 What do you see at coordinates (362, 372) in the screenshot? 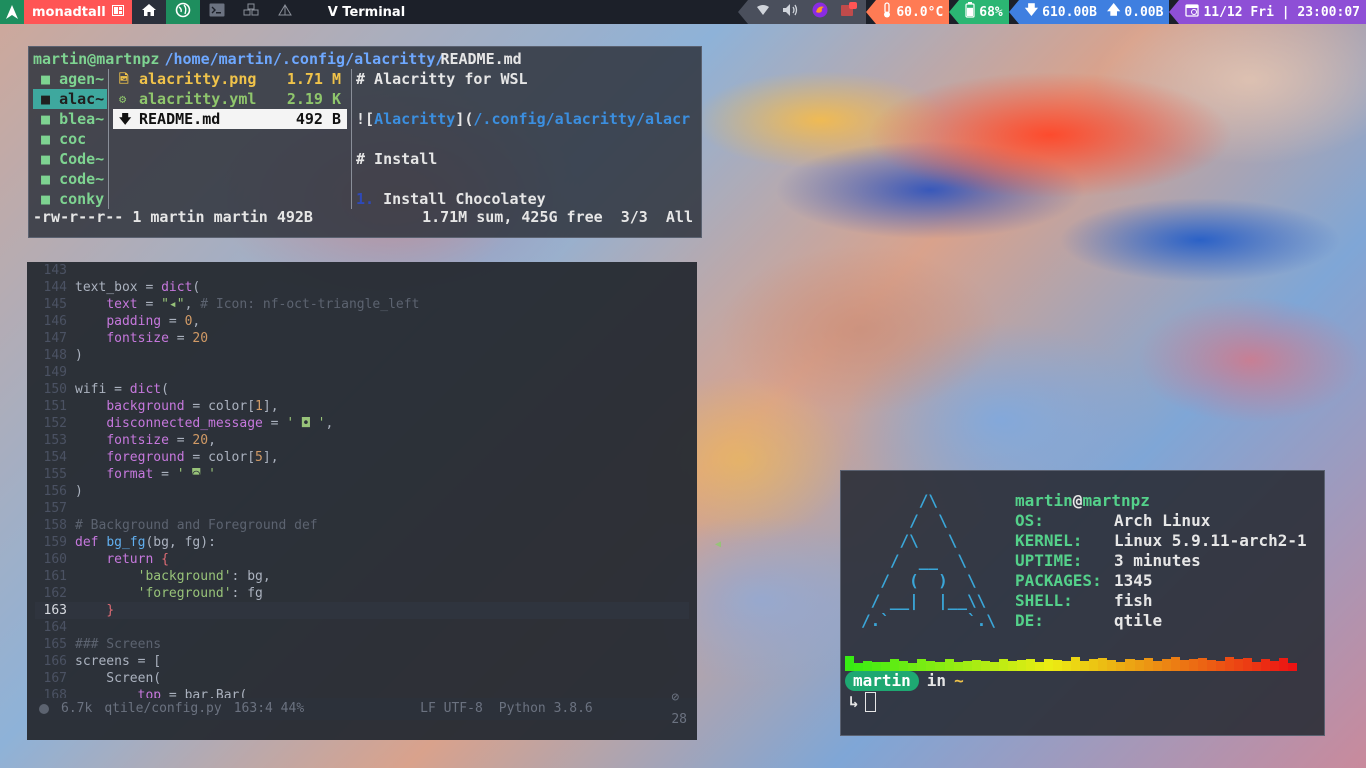
I see `code-line: 149` at bounding box center [362, 372].